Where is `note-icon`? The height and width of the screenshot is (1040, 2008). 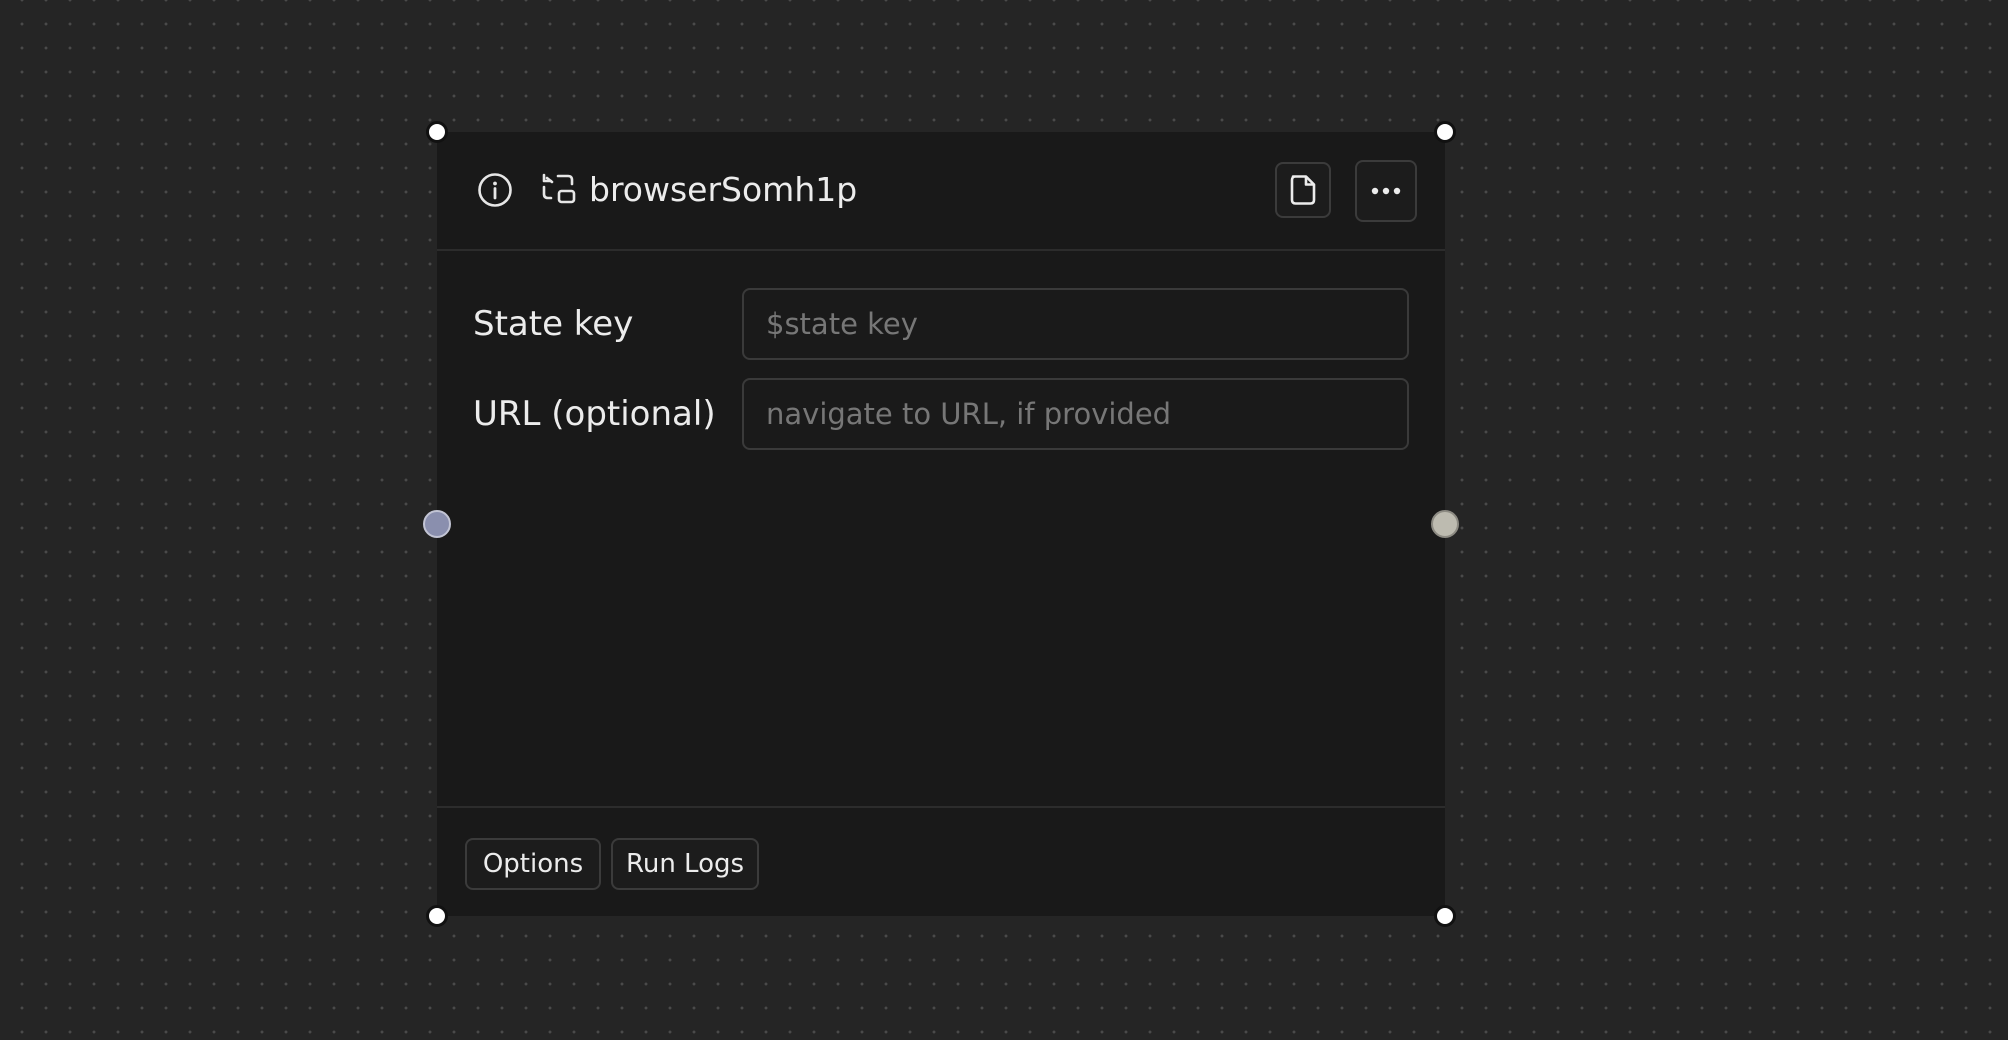 note-icon is located at coordinates (1303, 190).